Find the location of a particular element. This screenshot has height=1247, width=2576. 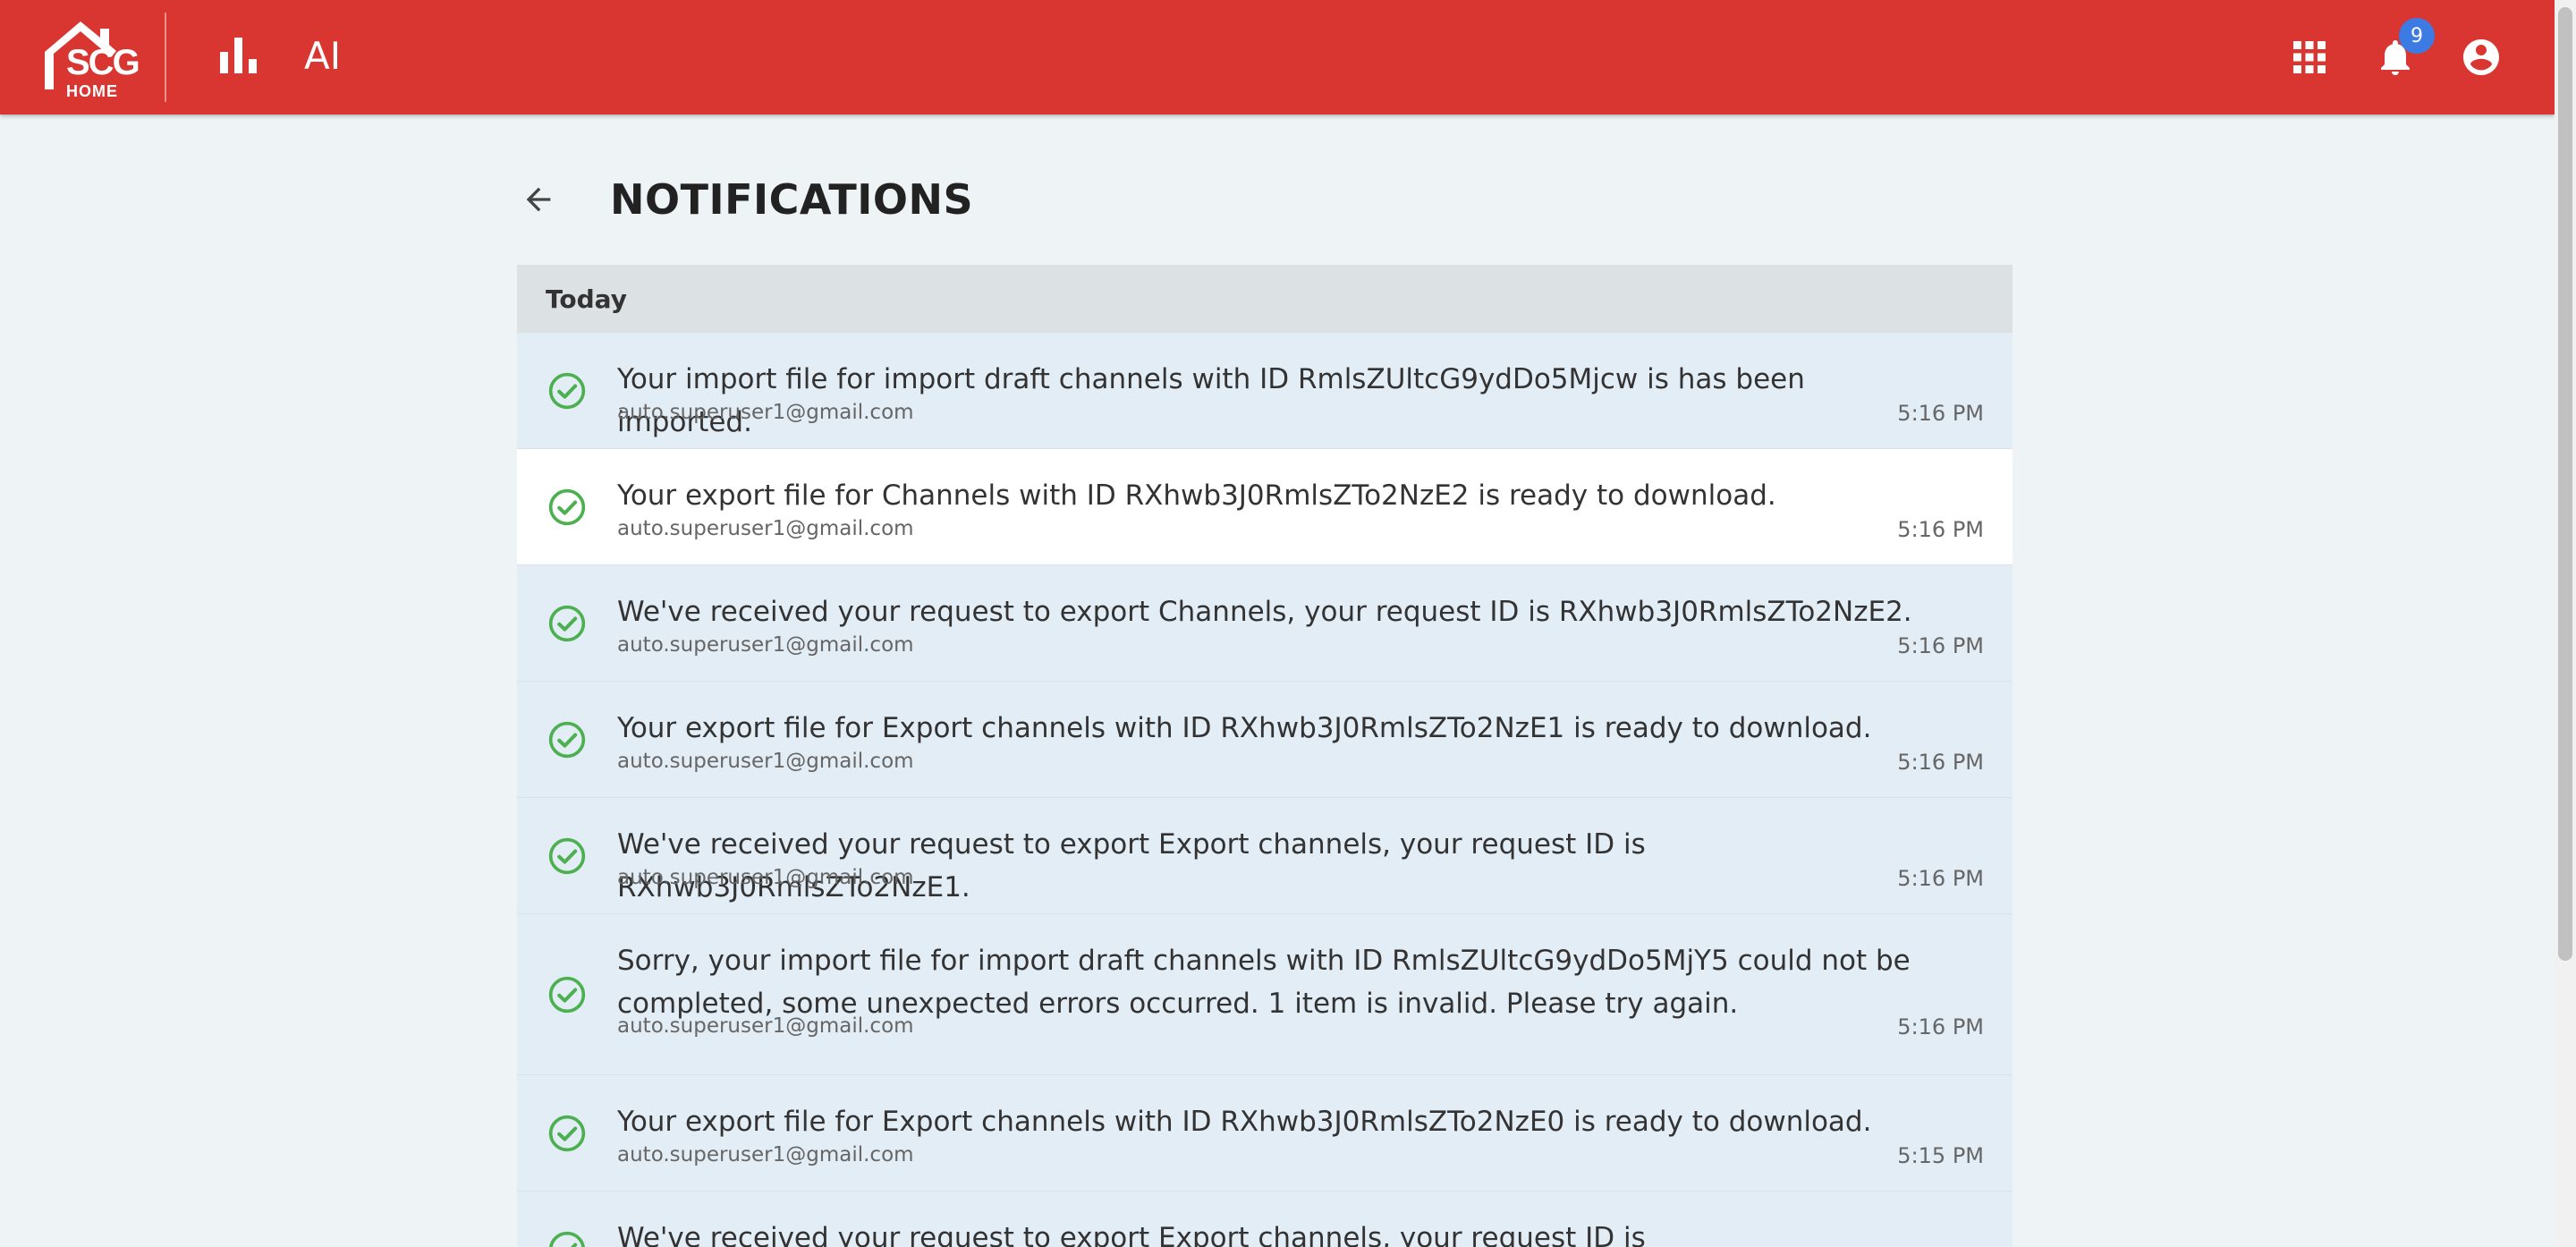

top-bar: SCG HOME AI 9 is located at coordinates (1277, 57).